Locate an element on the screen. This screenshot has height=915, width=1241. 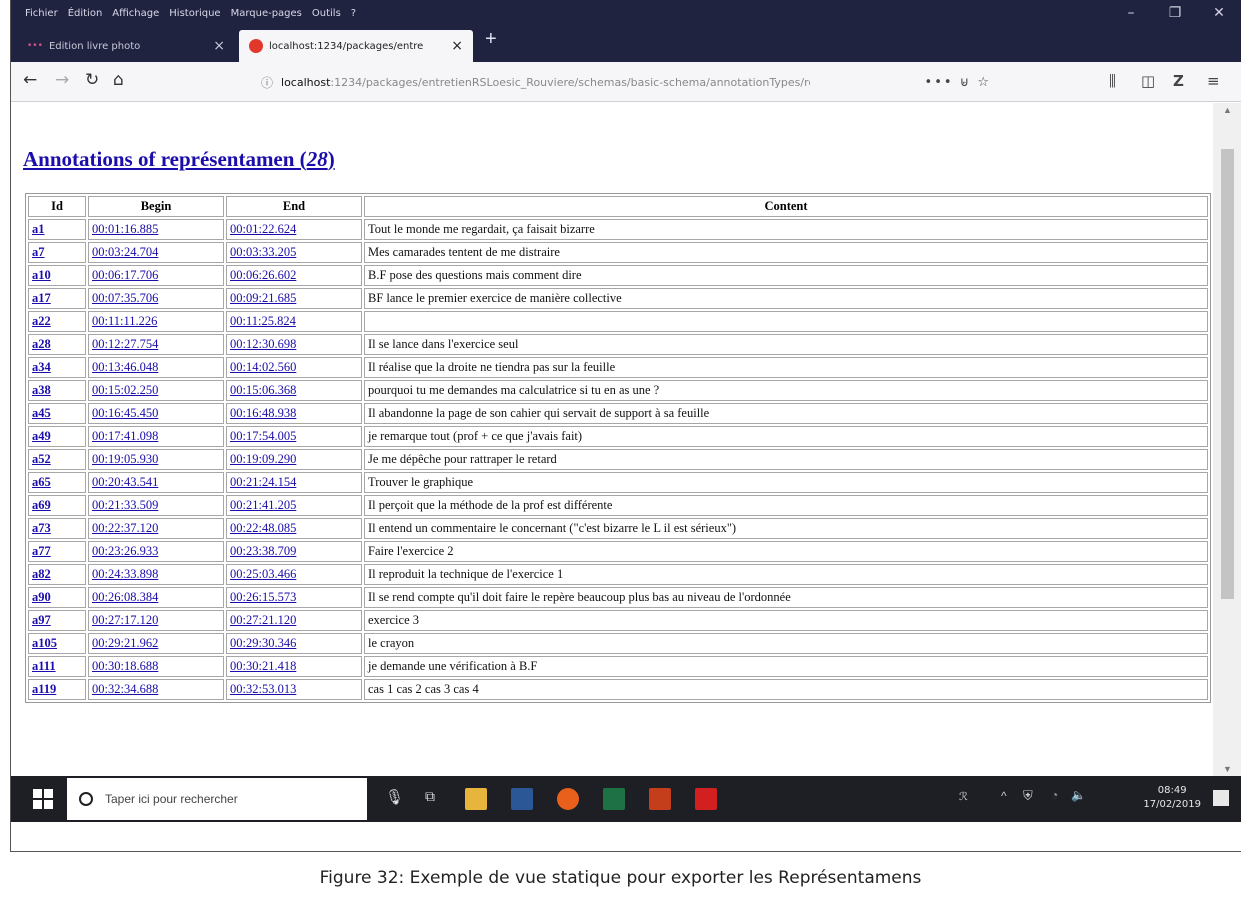
end-time-link: 00:11:25.824 is located at coordinates (263, 321).